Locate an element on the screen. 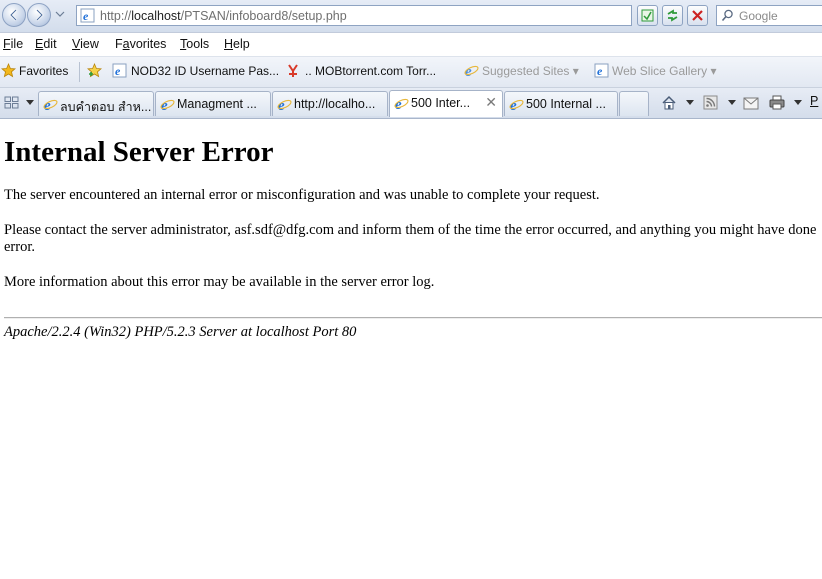  favorite-web-slice-gallery: Web Slice Gallery ▾ is located at coordinates (664, 71).